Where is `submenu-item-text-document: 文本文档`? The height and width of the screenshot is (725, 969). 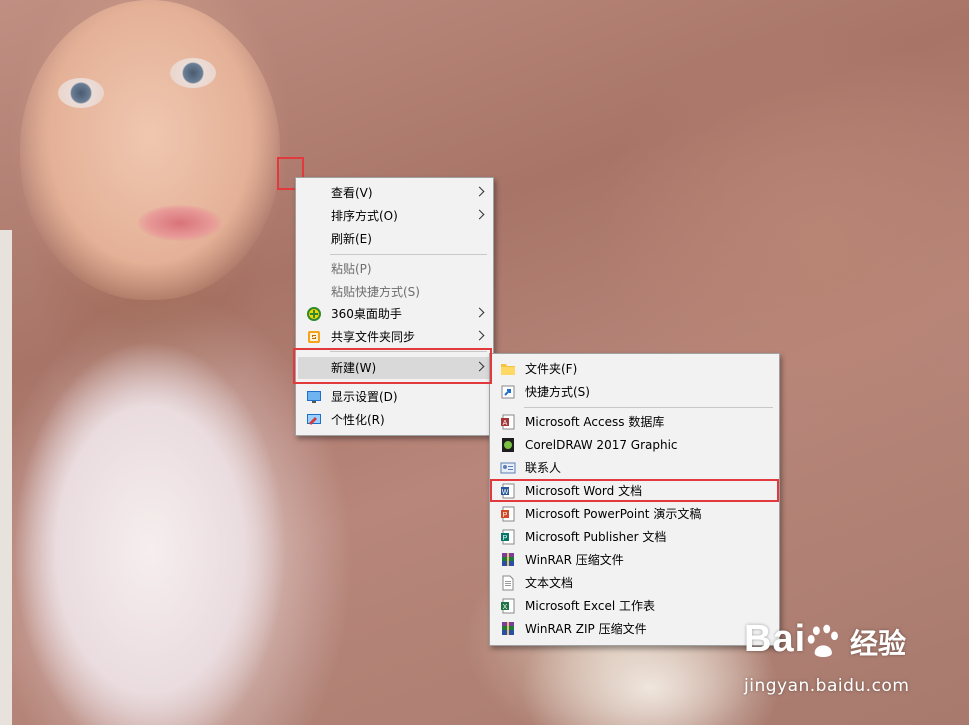 submenu-item-text-document: 文本文档 is located at coordinates (634, 583).